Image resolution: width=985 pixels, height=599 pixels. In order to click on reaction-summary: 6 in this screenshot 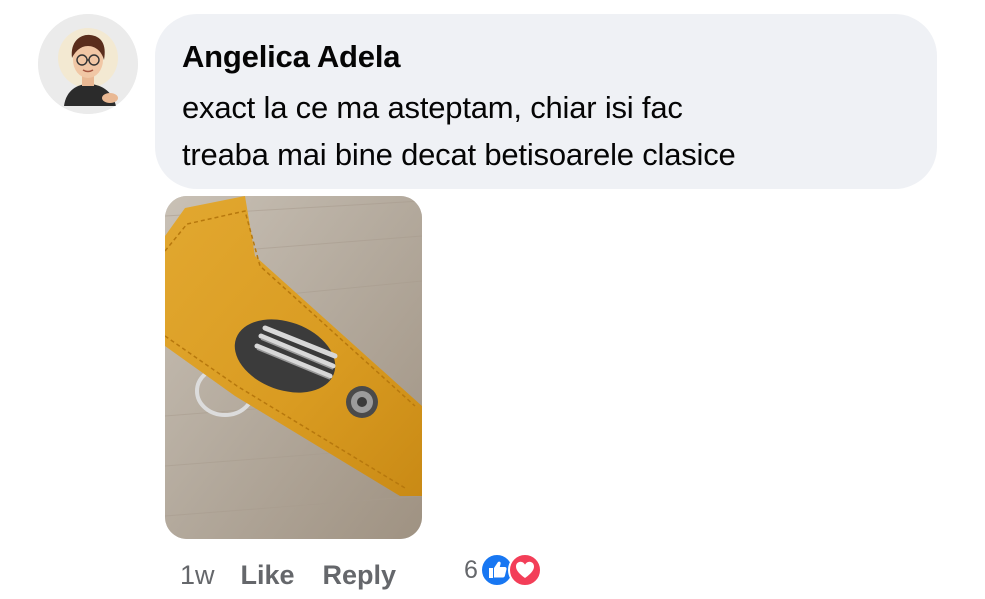, I will do `click(503, 570)`.